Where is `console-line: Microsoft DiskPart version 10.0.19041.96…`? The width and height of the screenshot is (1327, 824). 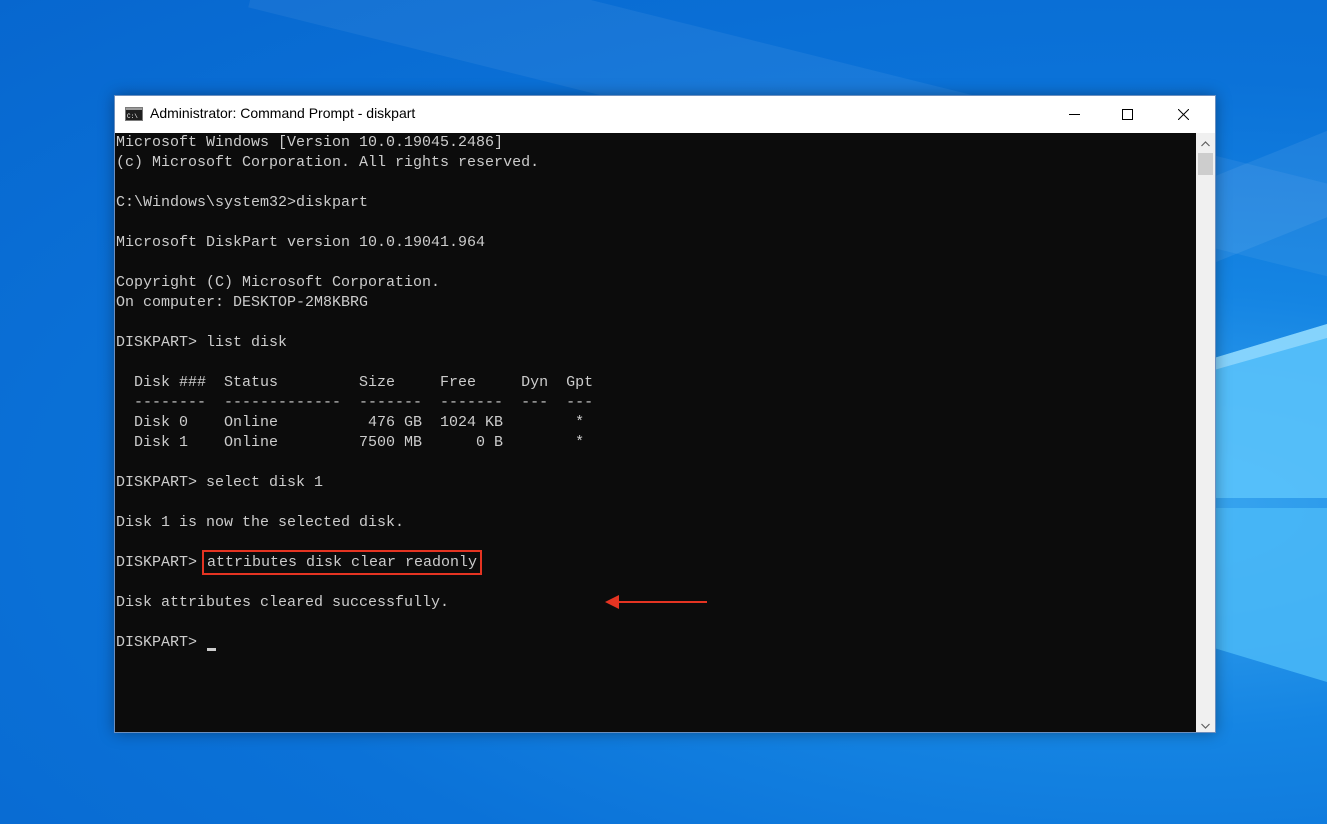
console-line: Microsoft DiskPart version 10.0.19041.96… is located at coordinates (301, 242).